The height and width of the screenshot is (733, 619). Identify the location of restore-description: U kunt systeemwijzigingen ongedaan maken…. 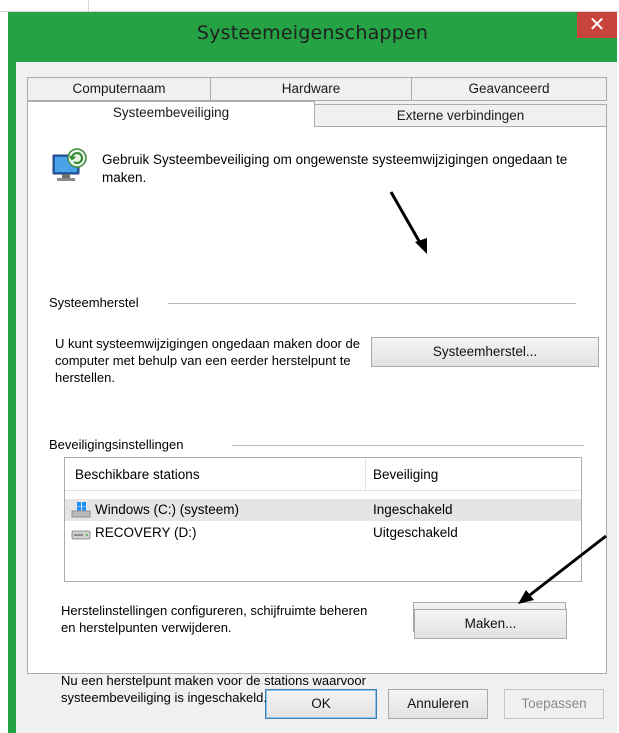
(207, 360).